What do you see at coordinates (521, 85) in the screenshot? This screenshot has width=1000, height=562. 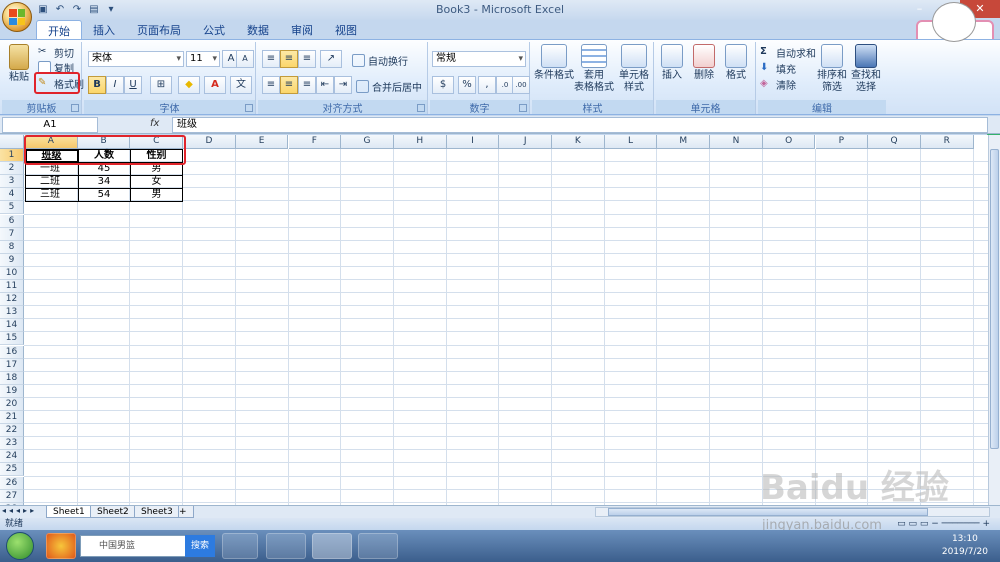 I see `decrease-decimal-button: .00` at bounding box center [521, 85].